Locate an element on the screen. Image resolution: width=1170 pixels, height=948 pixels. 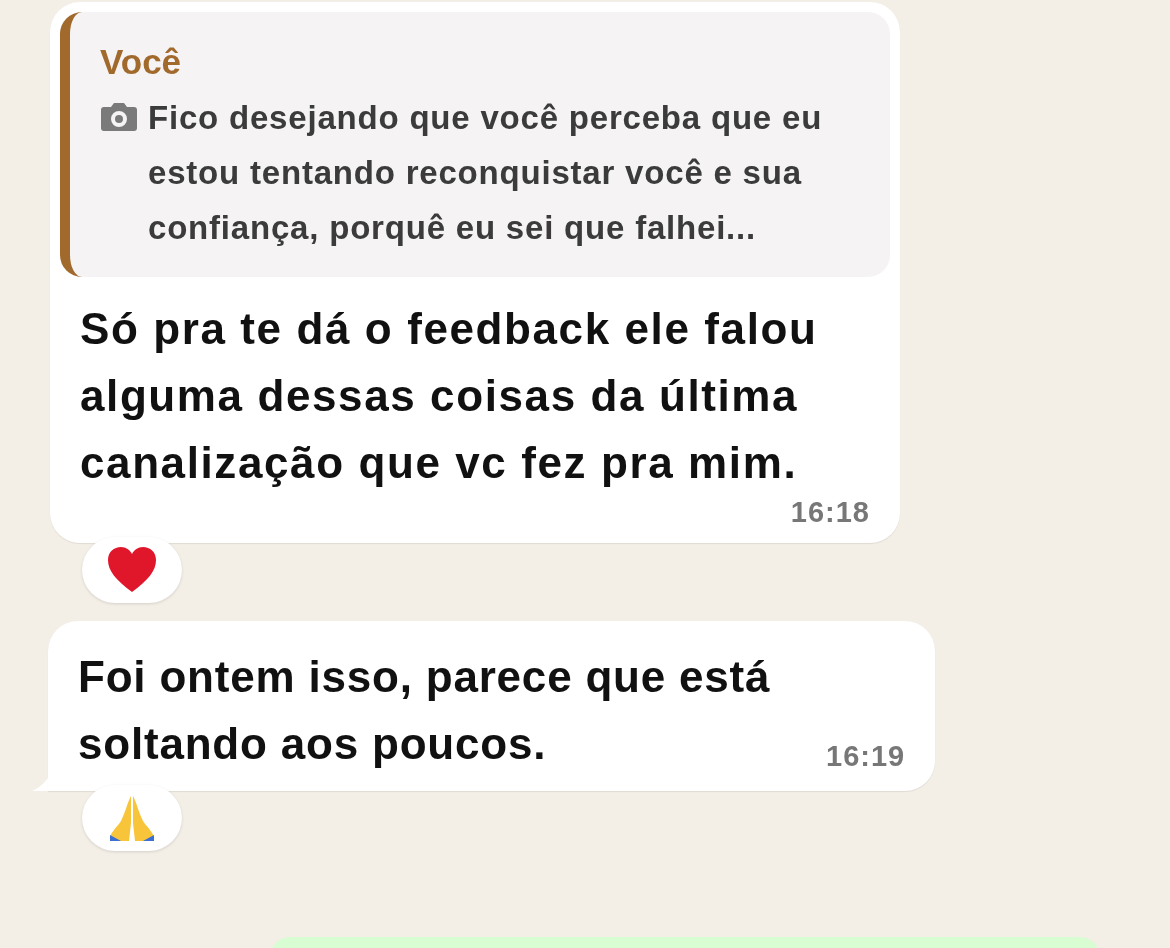
heart-icon is located at coordinates (132, 570).